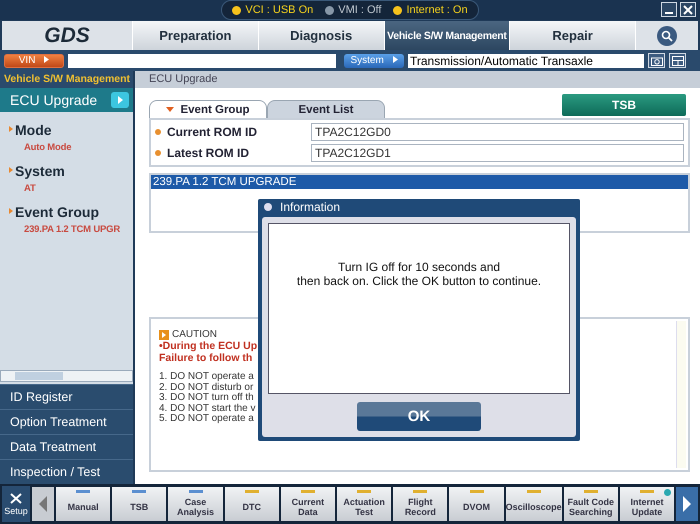  I want to click on nav-tab: Repair, so click(572, 35).